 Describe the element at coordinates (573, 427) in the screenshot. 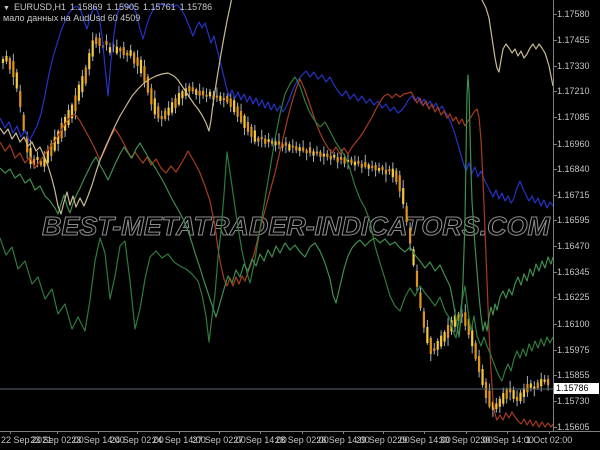

I see `price-axis-label: 1.15605` at that location.